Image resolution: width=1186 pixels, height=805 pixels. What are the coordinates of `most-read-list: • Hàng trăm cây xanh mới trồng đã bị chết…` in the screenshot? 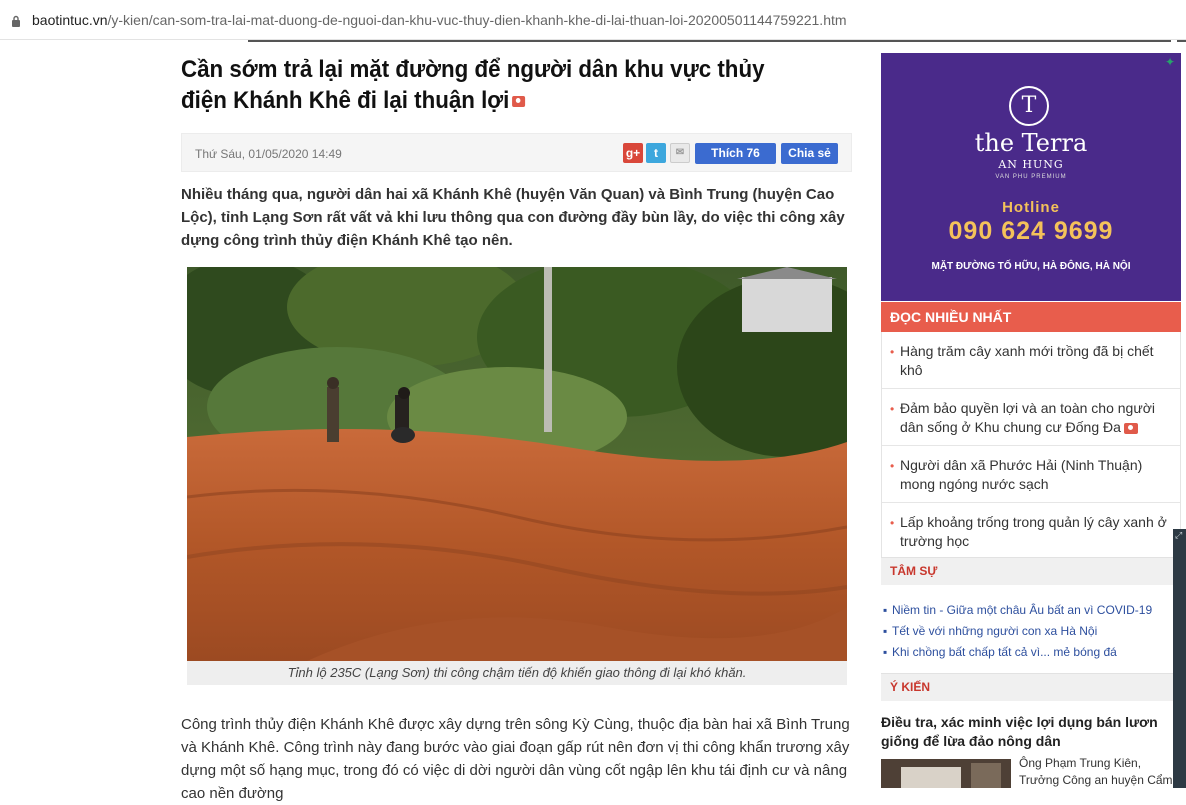 It's located at (1031, 446).